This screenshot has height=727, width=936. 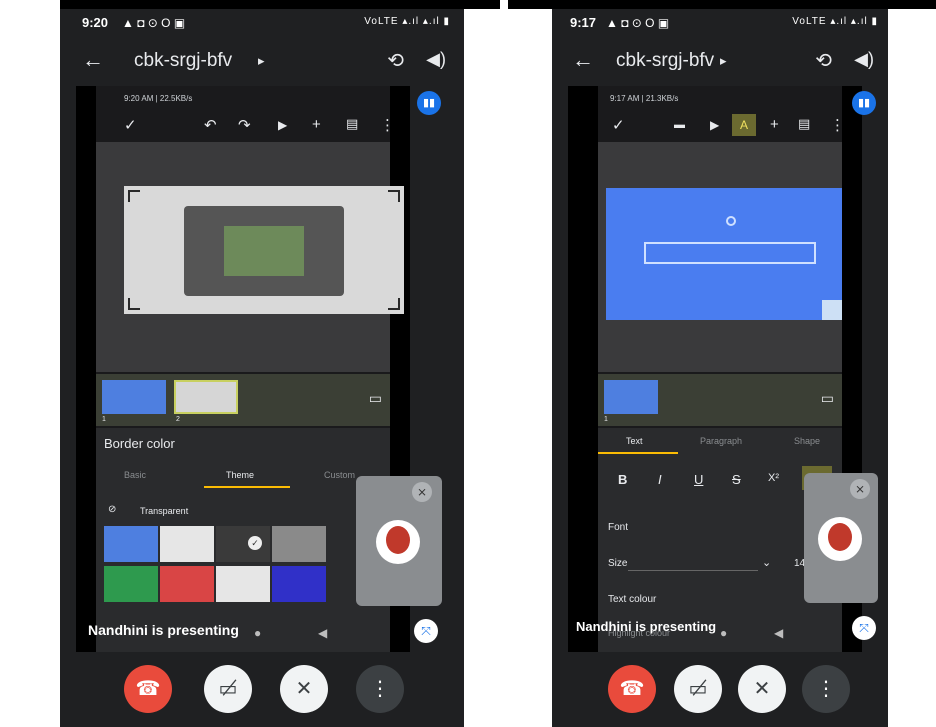 What do you see at coordinates (634, 441) in the screenshot?
I see `tab-text: Text` at bounding box center [634, 441].